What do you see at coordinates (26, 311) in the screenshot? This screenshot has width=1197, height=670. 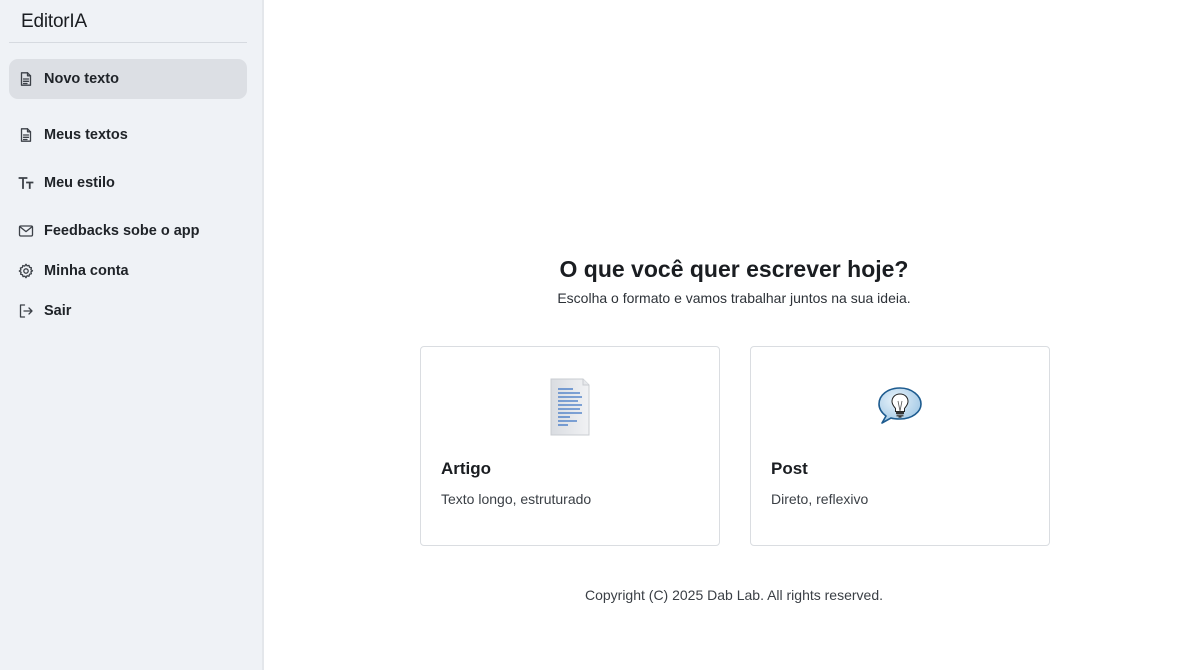 I see `logout-icon` at bounding box center [26, 311].